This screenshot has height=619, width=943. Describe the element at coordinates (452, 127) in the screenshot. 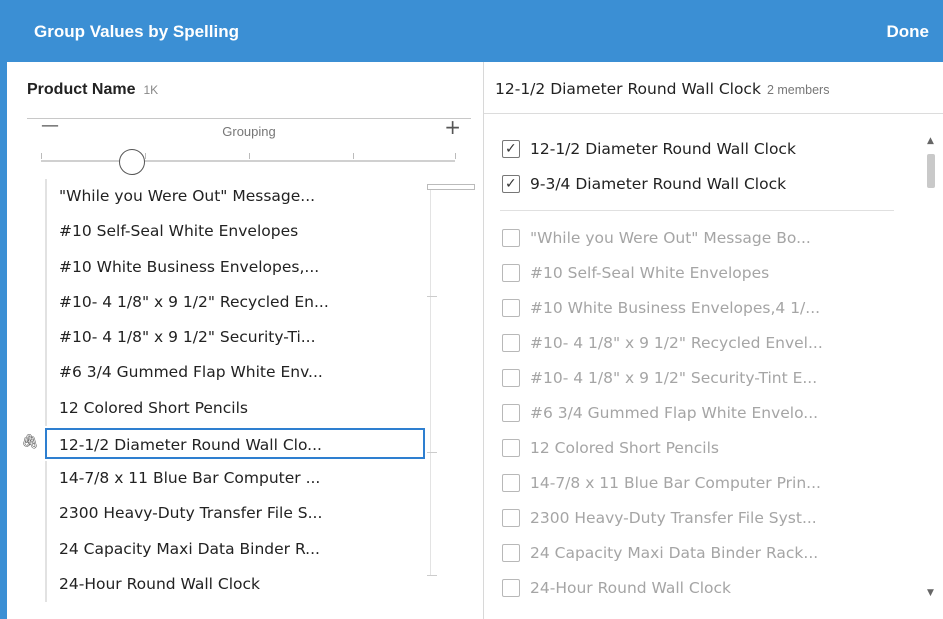

I see `increase-grouping-button: +` at that location.